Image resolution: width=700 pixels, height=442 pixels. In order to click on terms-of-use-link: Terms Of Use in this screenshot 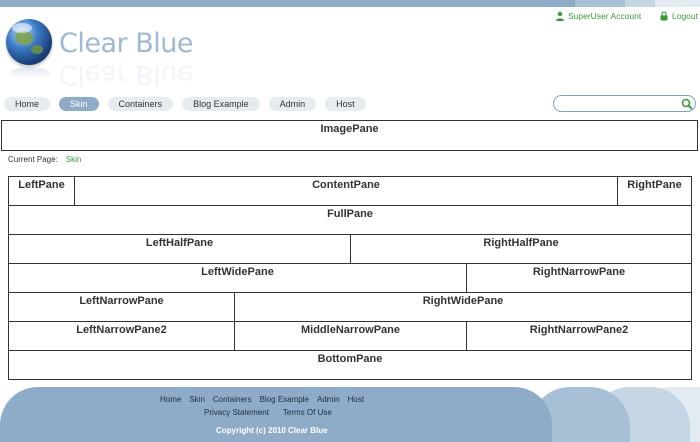, I will do `click(307, 412)`.